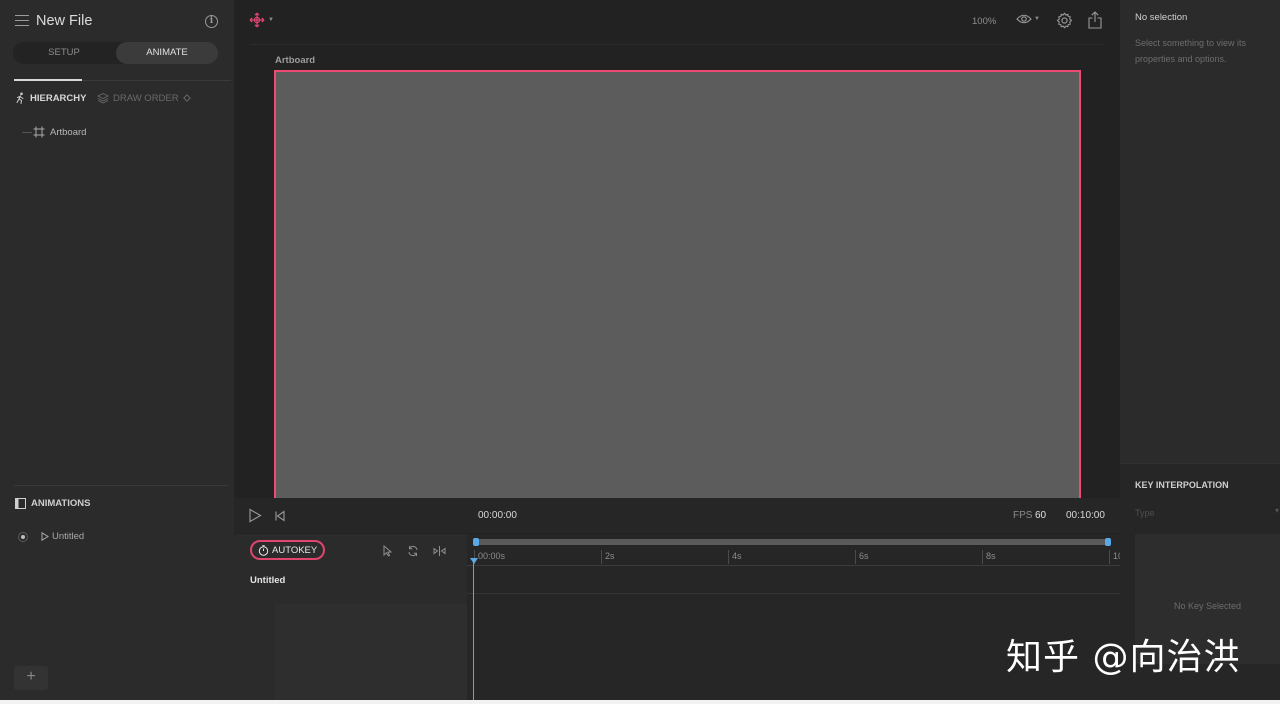  I want to click on divider, so click(121, 485).